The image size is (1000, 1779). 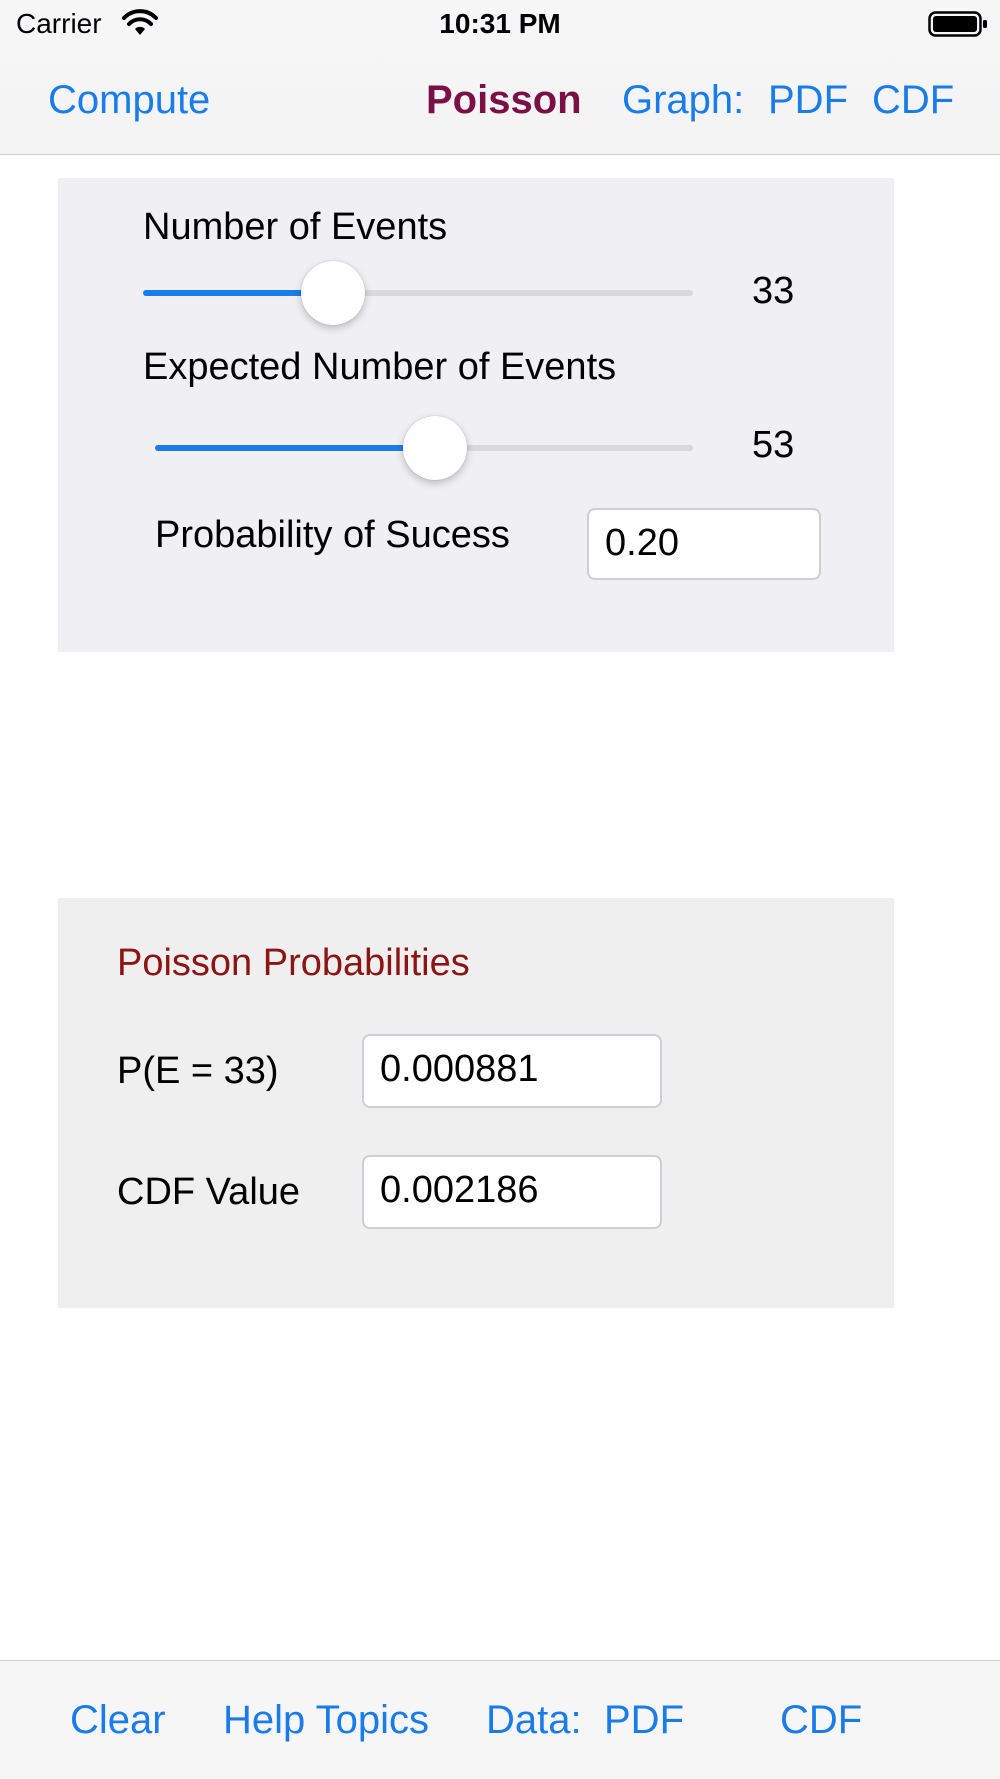 What do you see at coordinates (118, 1720) in the screenshot?
I see `clear-button: Clear` at bounding box center [118, 1720].